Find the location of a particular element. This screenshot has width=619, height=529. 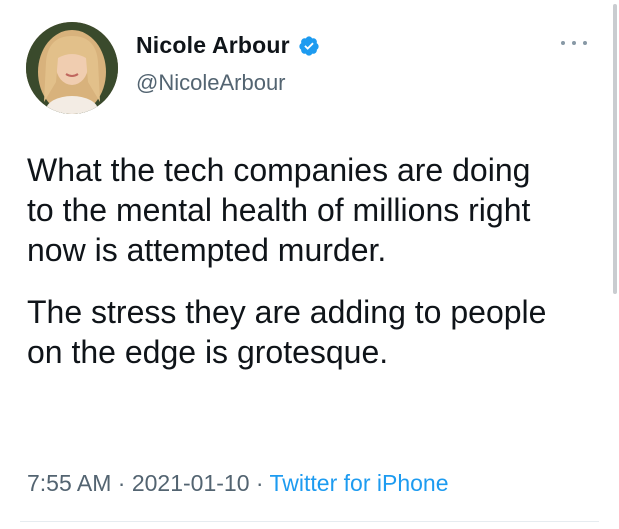

tweet-date: 2021-01-10 is located at coordinates (191, 483).